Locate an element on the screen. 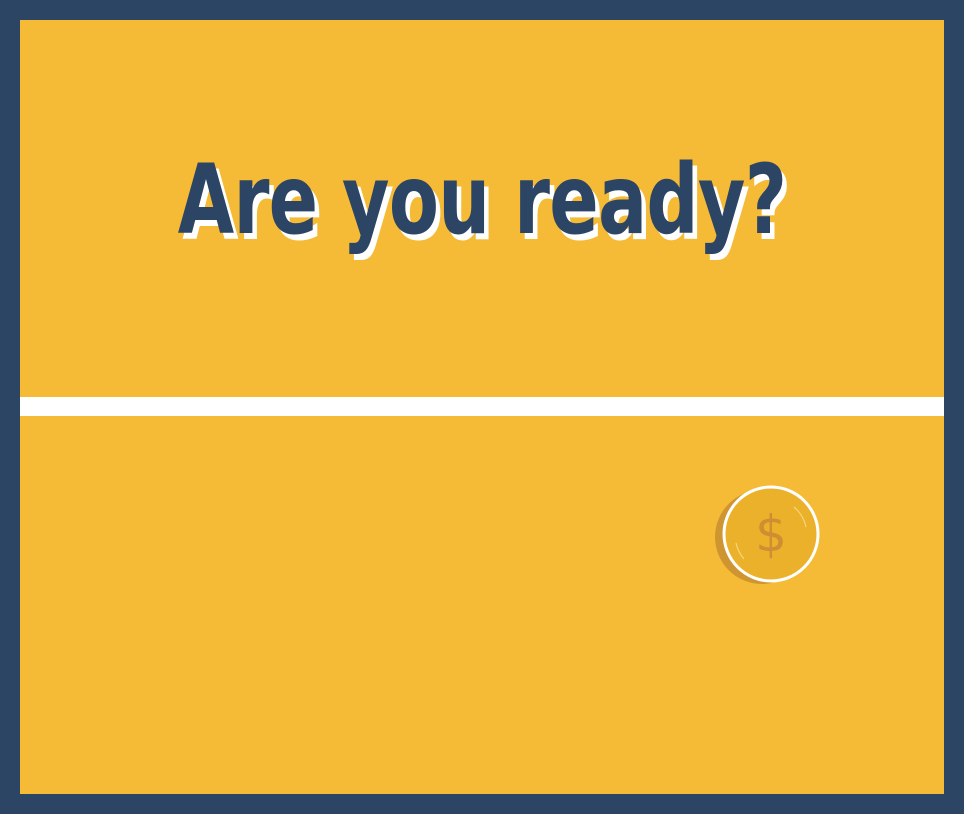  coin-symbol: $ is located at coordinates (771, 534).